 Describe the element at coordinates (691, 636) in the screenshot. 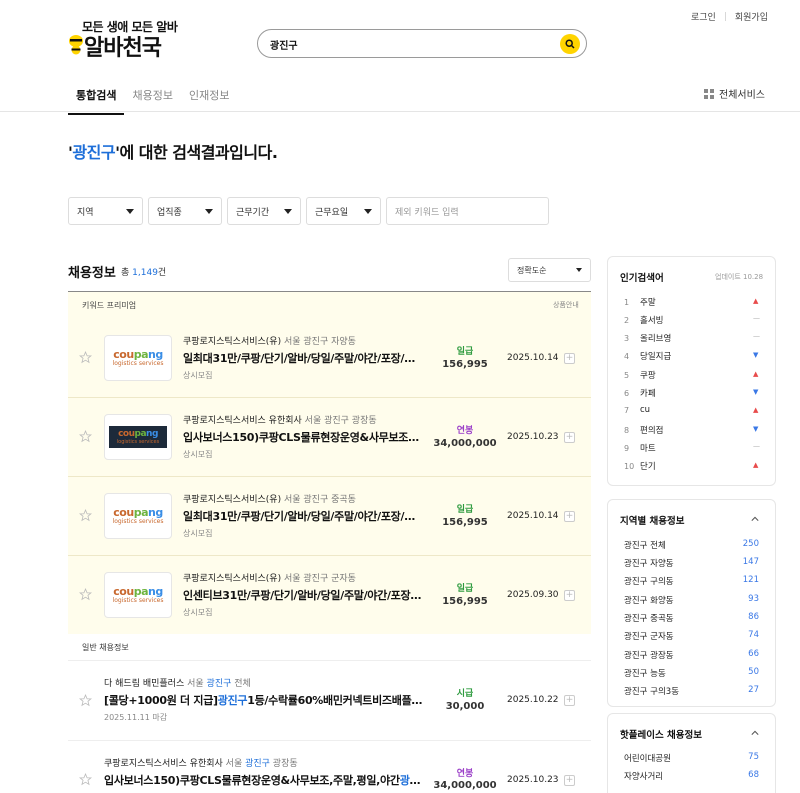

I see `region-item: 광진구 군자동 74` at that location.